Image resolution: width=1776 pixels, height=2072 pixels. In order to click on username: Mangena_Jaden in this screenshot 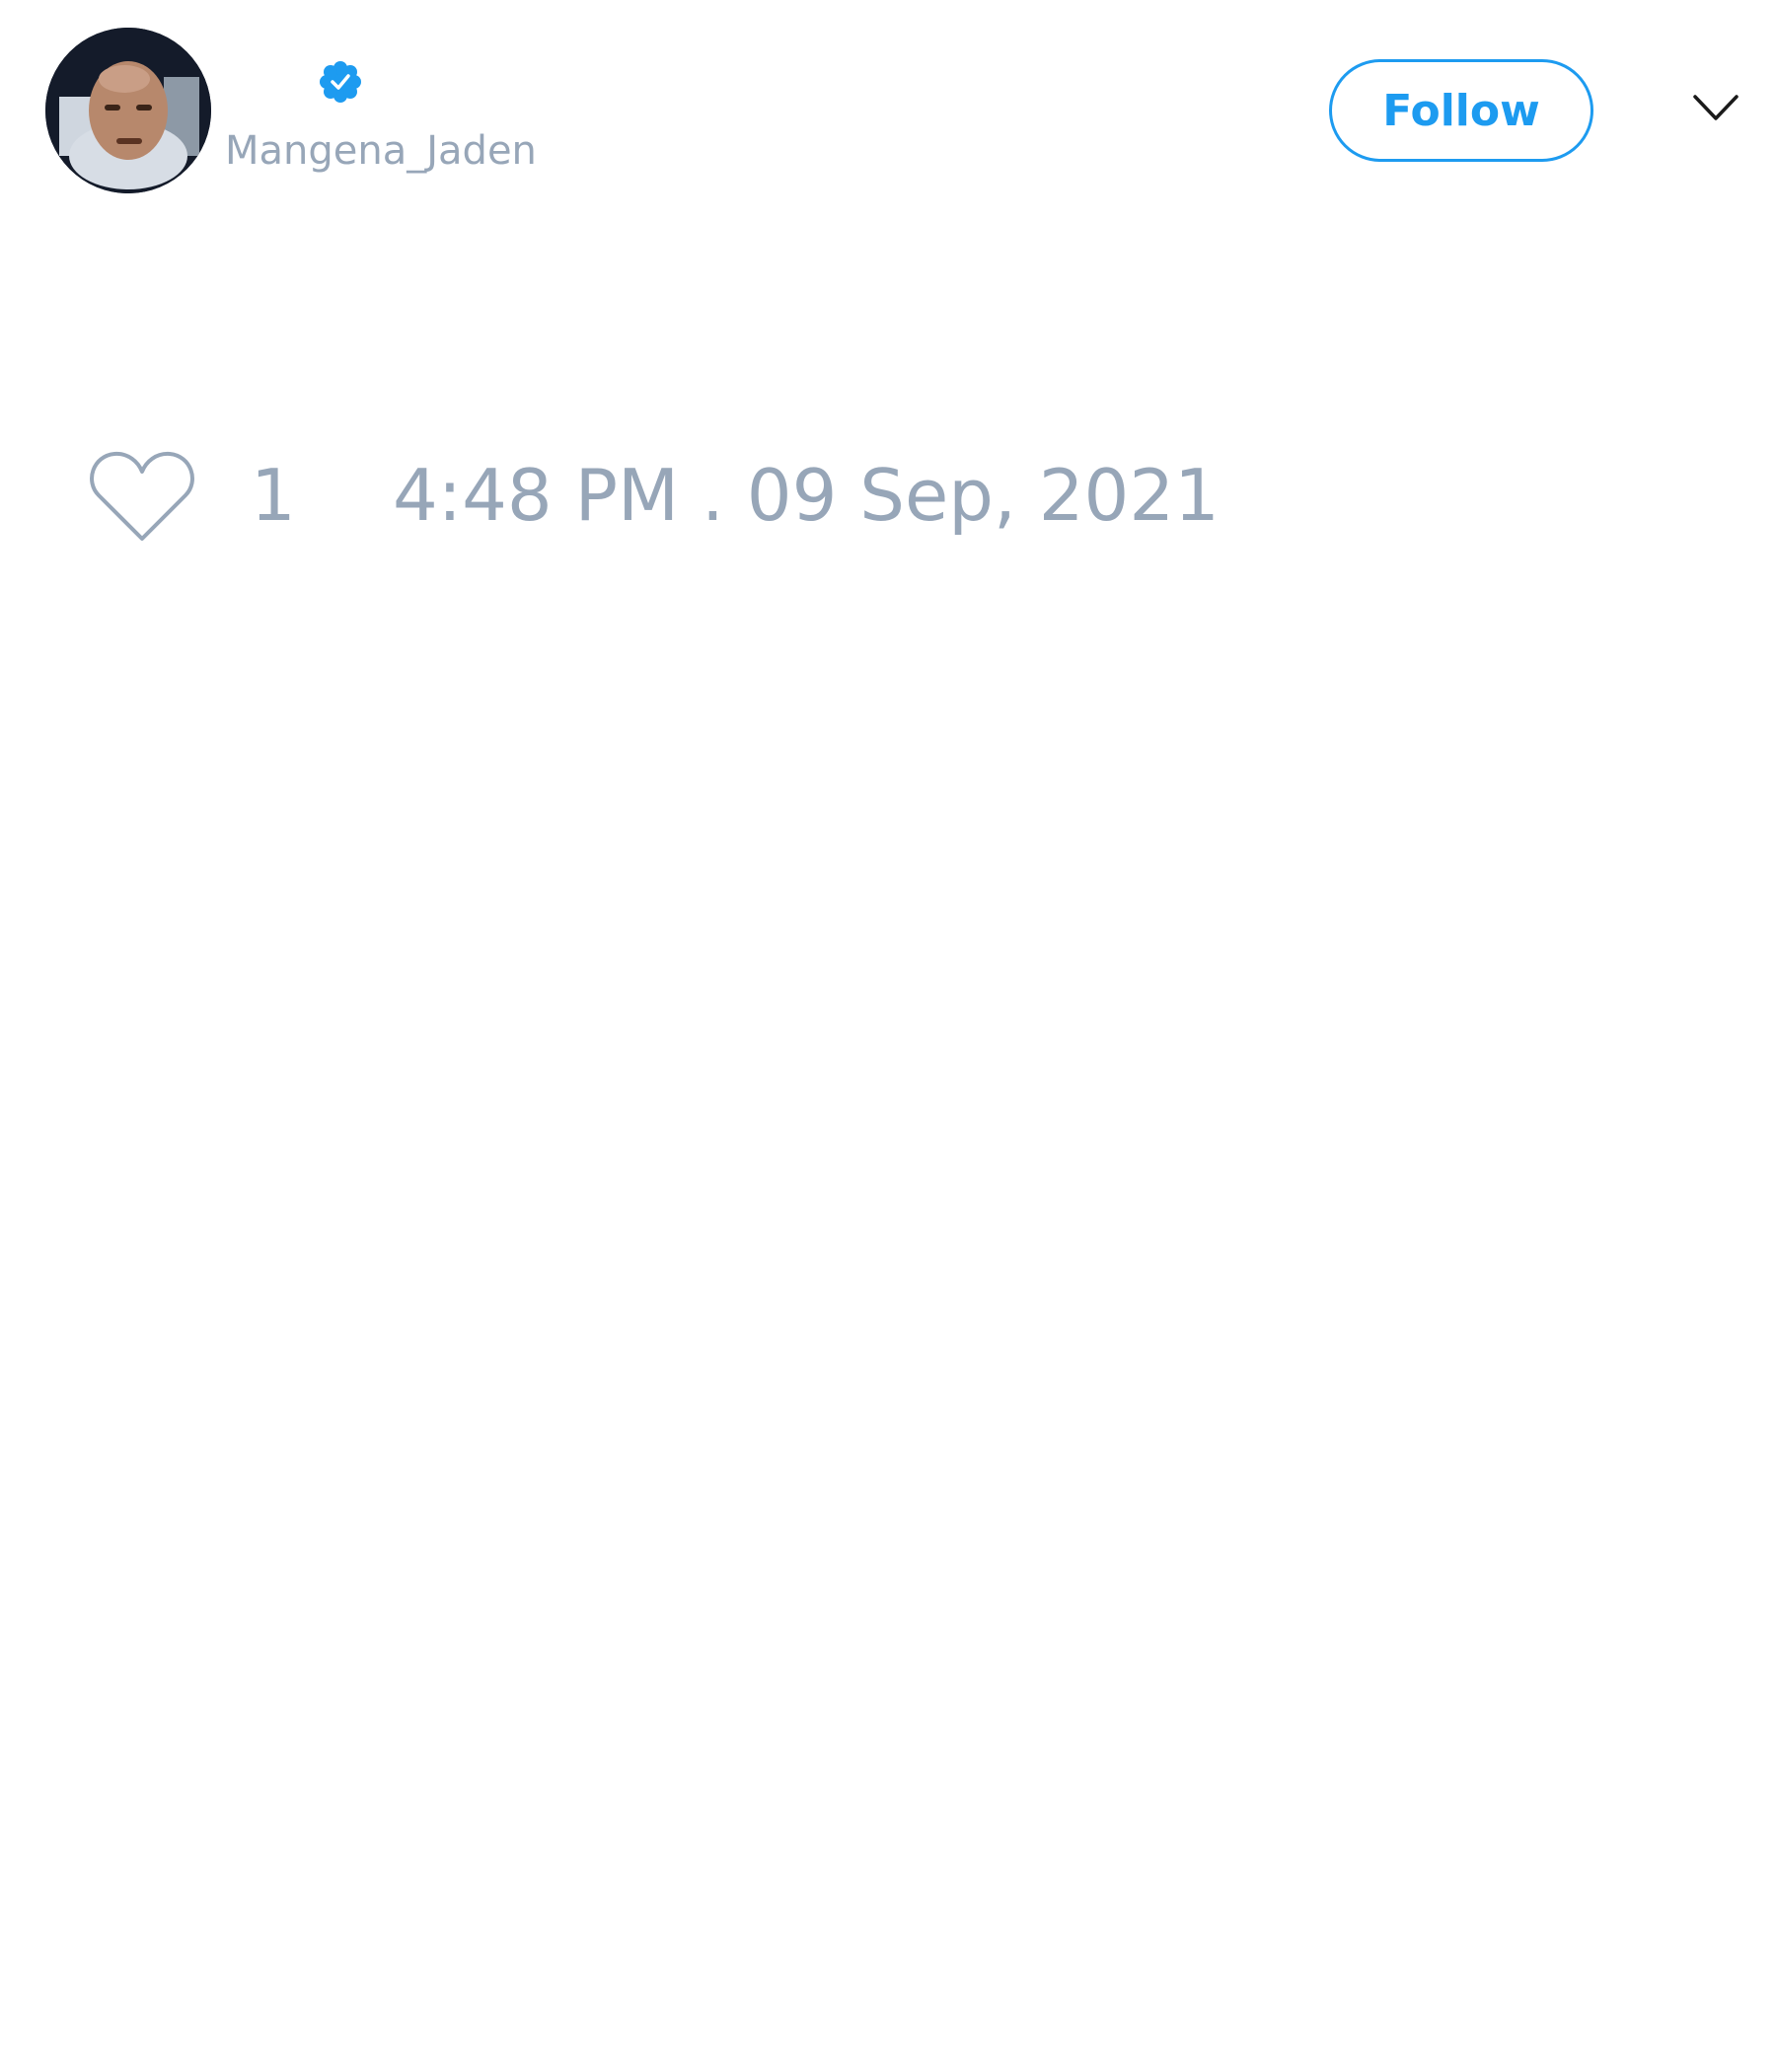, I will do `click(381, 151)`.